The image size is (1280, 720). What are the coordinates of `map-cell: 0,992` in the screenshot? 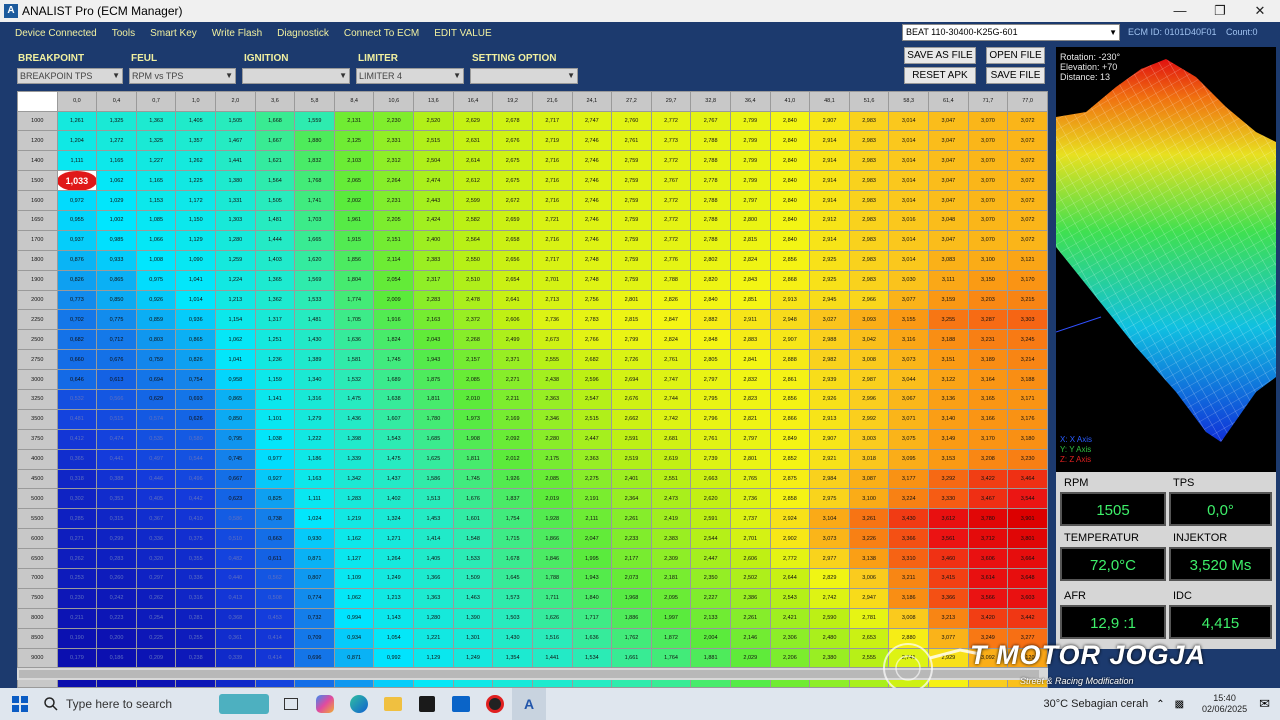 It's located at (394, 658).